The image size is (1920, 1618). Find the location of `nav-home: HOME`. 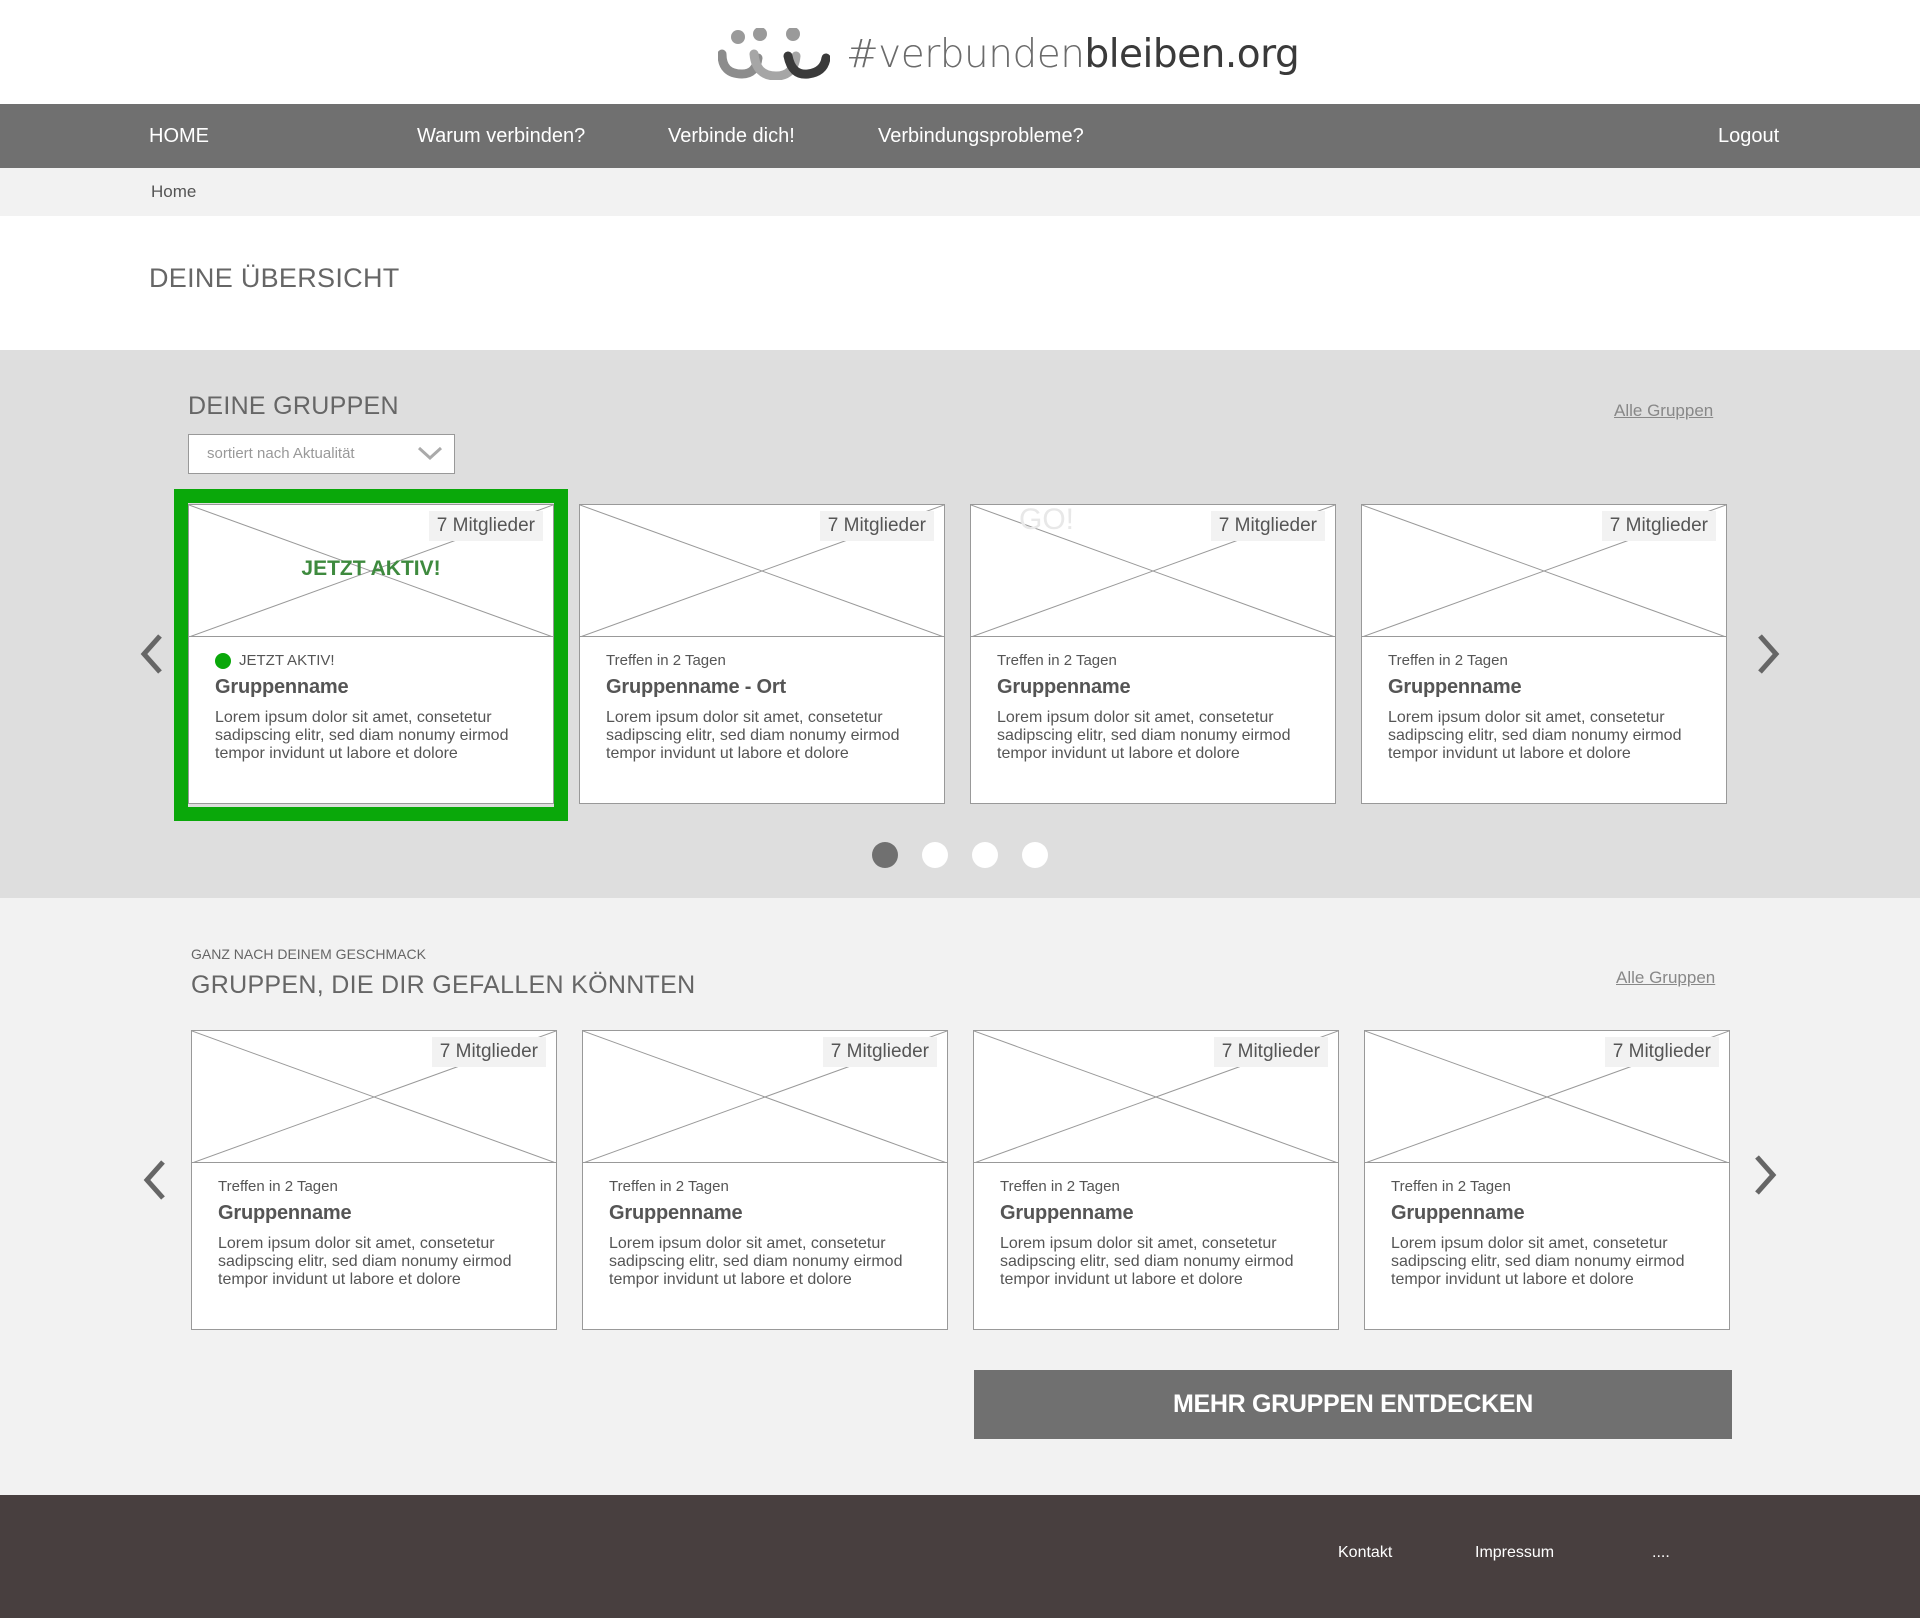

nav-home: HOME is located at coordinates (179, 136).